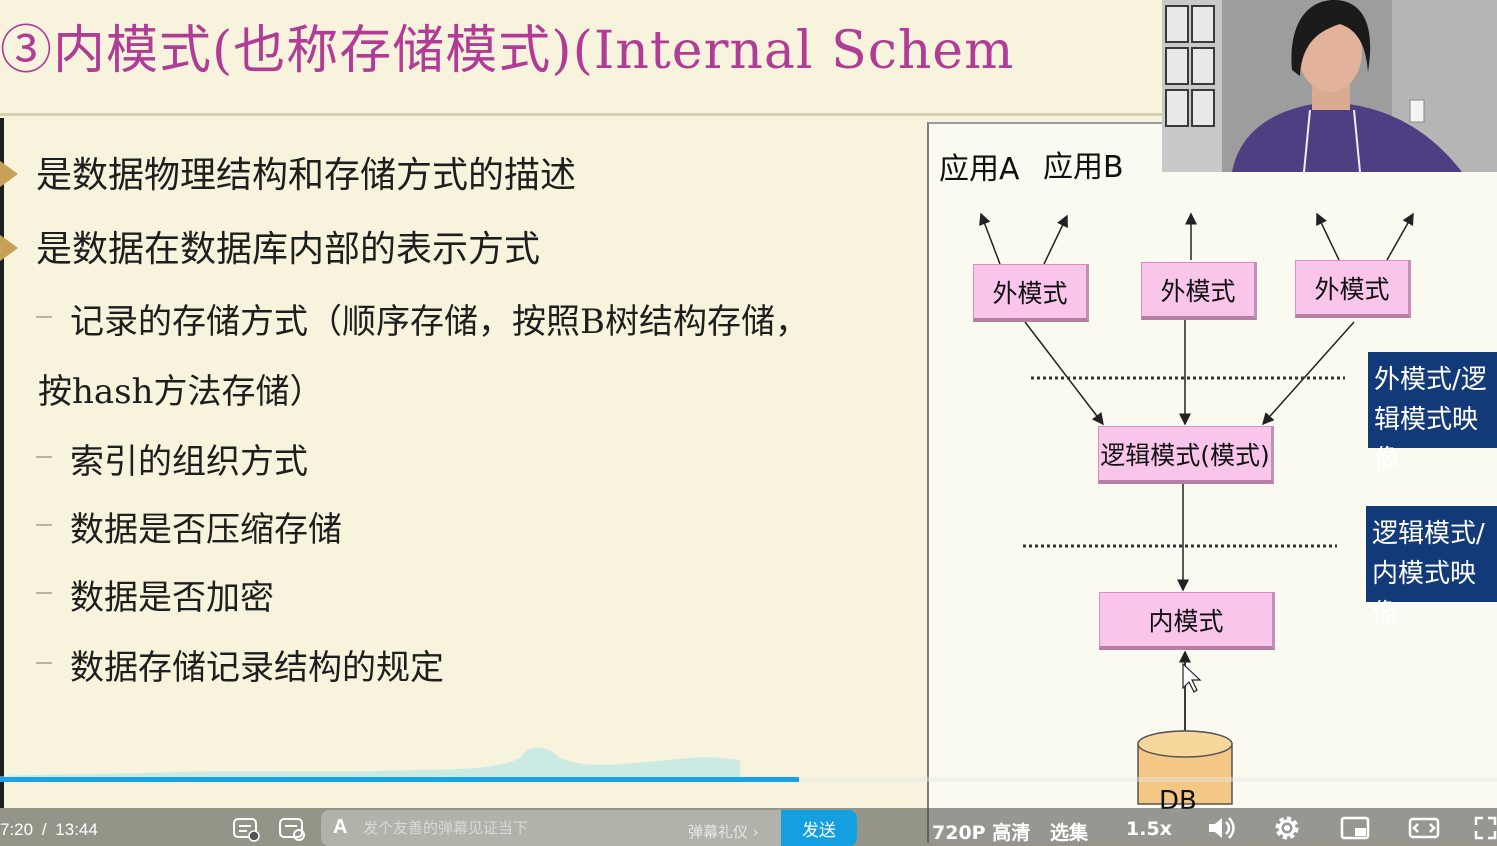  I want to click on text-format-icon: A, so click(340, 827).